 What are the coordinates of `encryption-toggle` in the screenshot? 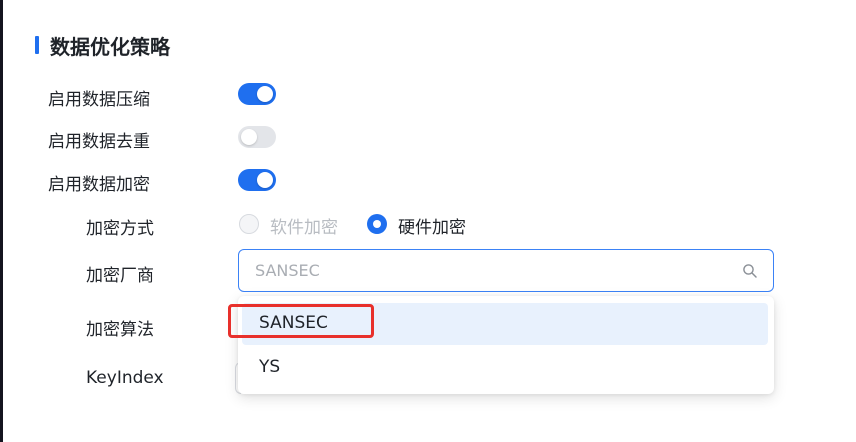 It's located at (257, 180).